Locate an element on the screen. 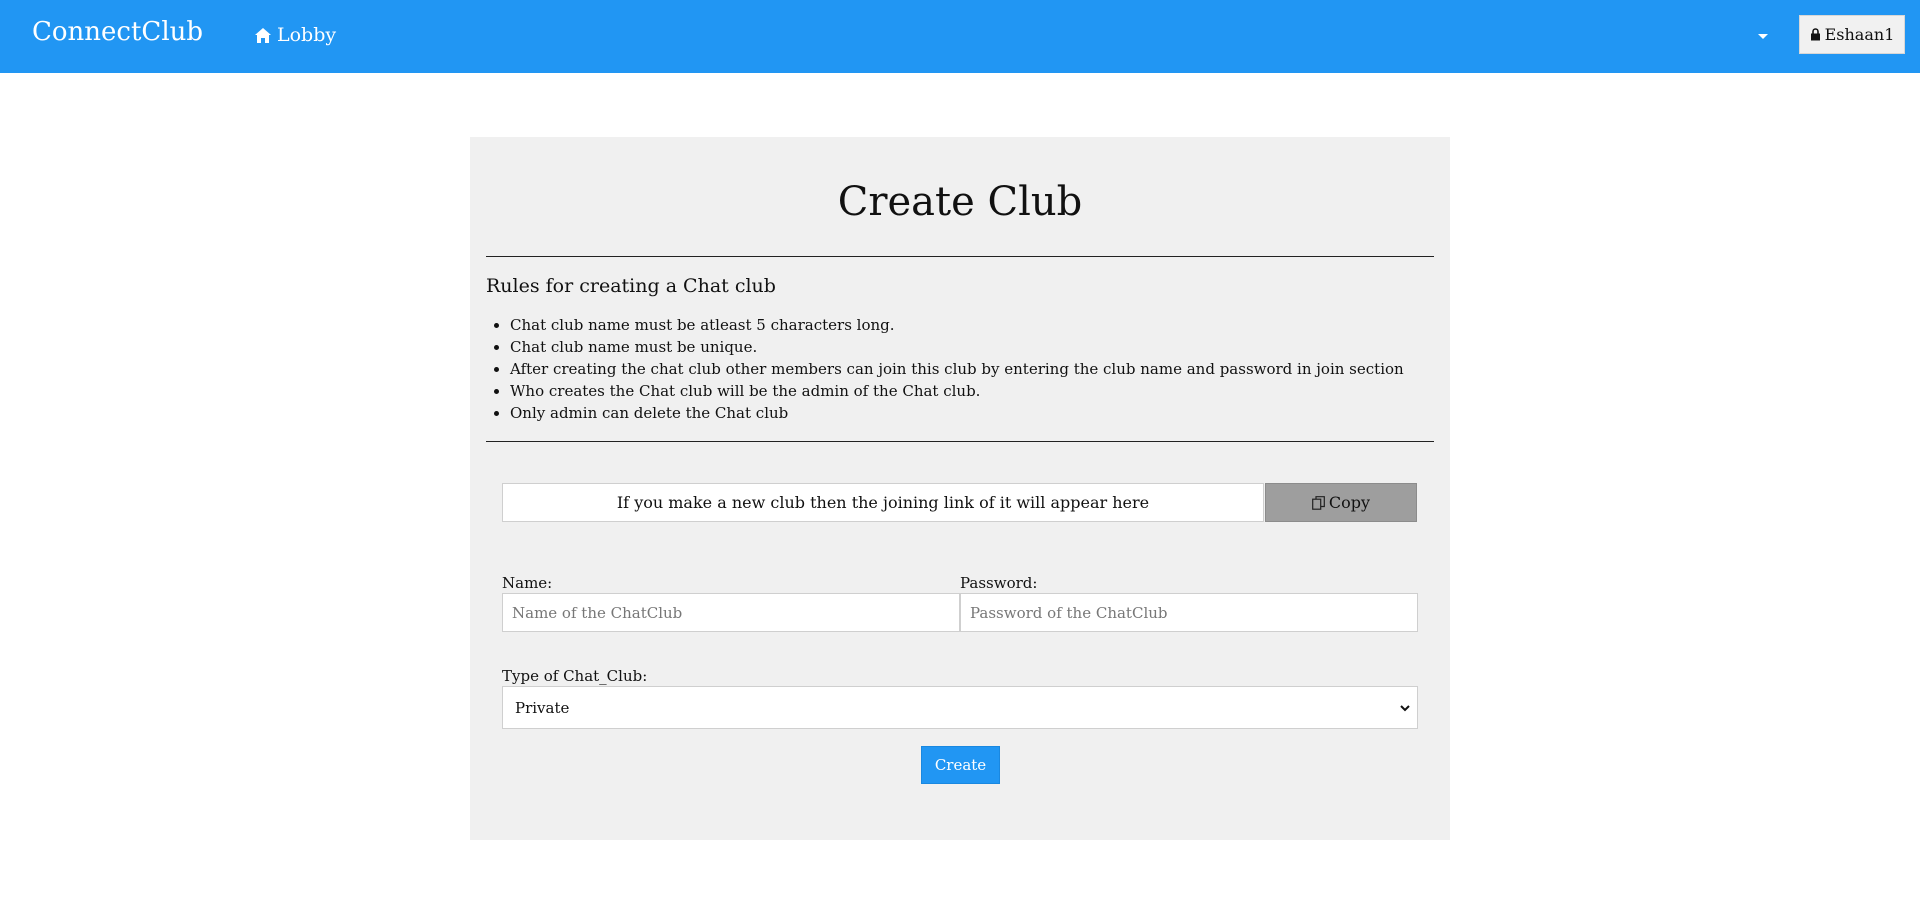 The width and height of the screenshot is (1920, 921). rules-heading: Rules for creating a Chat club is located at coordinates (631, 286).